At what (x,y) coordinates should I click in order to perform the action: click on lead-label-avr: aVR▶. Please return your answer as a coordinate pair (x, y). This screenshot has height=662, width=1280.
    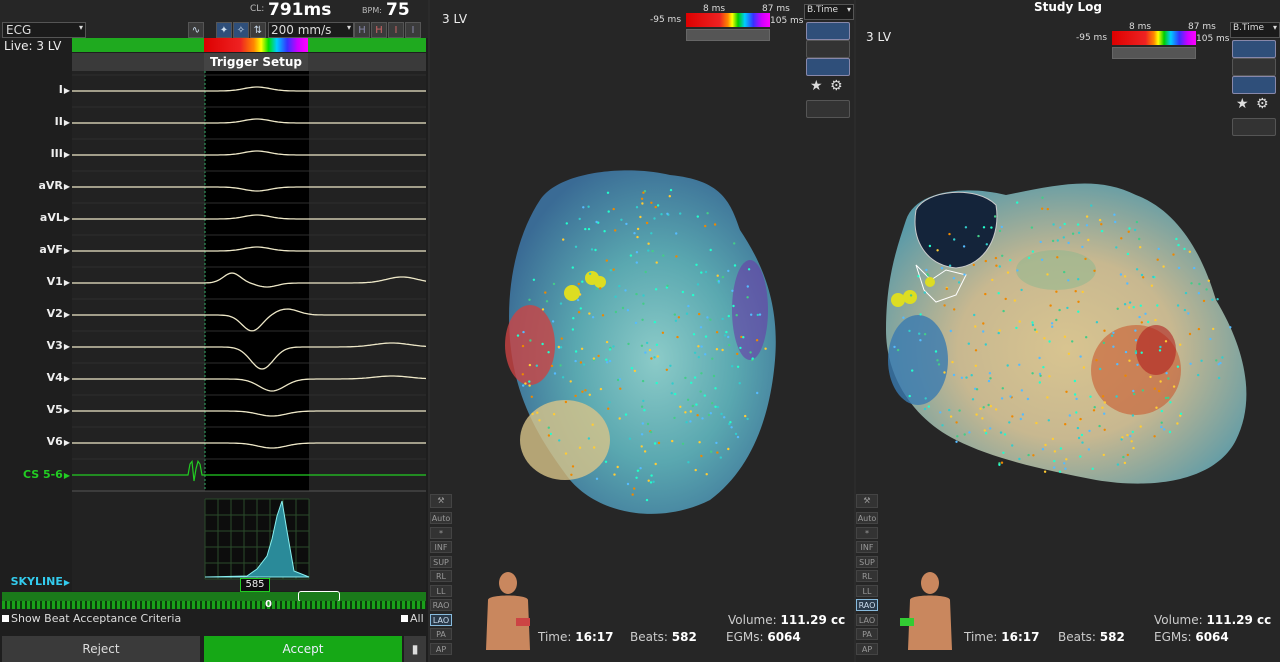
    Looking at the image, I should click on (35, 185).